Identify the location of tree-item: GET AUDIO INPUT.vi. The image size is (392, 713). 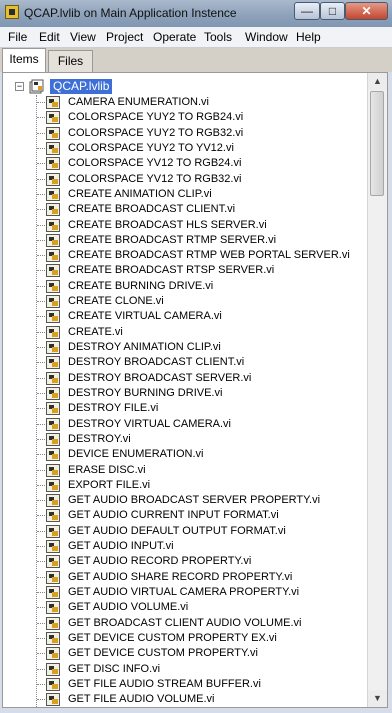
(185, 546).